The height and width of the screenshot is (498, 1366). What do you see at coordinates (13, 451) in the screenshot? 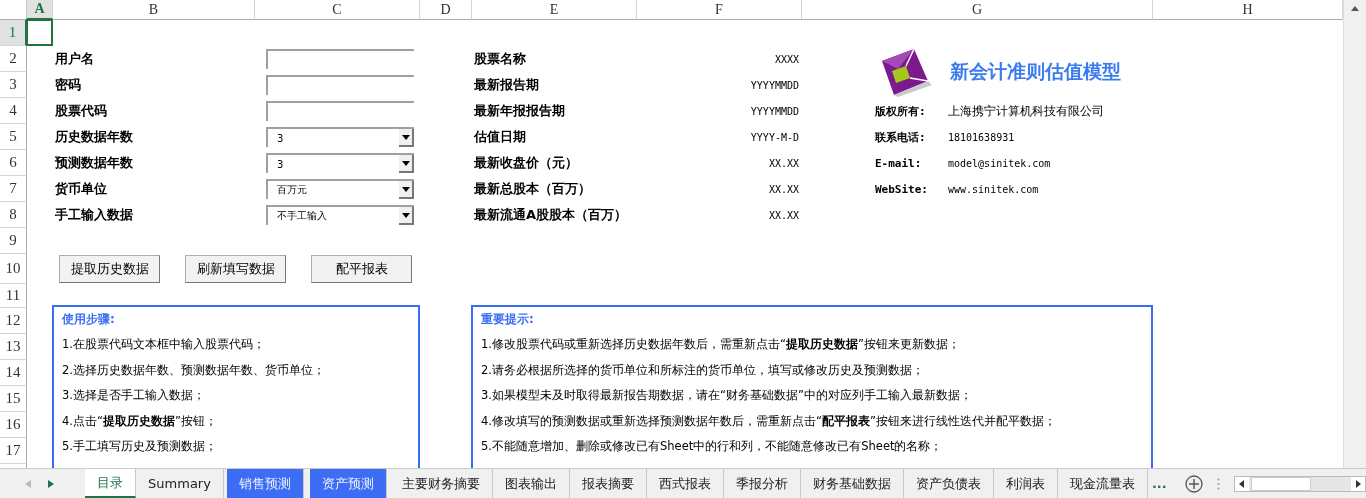
I see `row-header: 17` at bounding box center [13, 451].